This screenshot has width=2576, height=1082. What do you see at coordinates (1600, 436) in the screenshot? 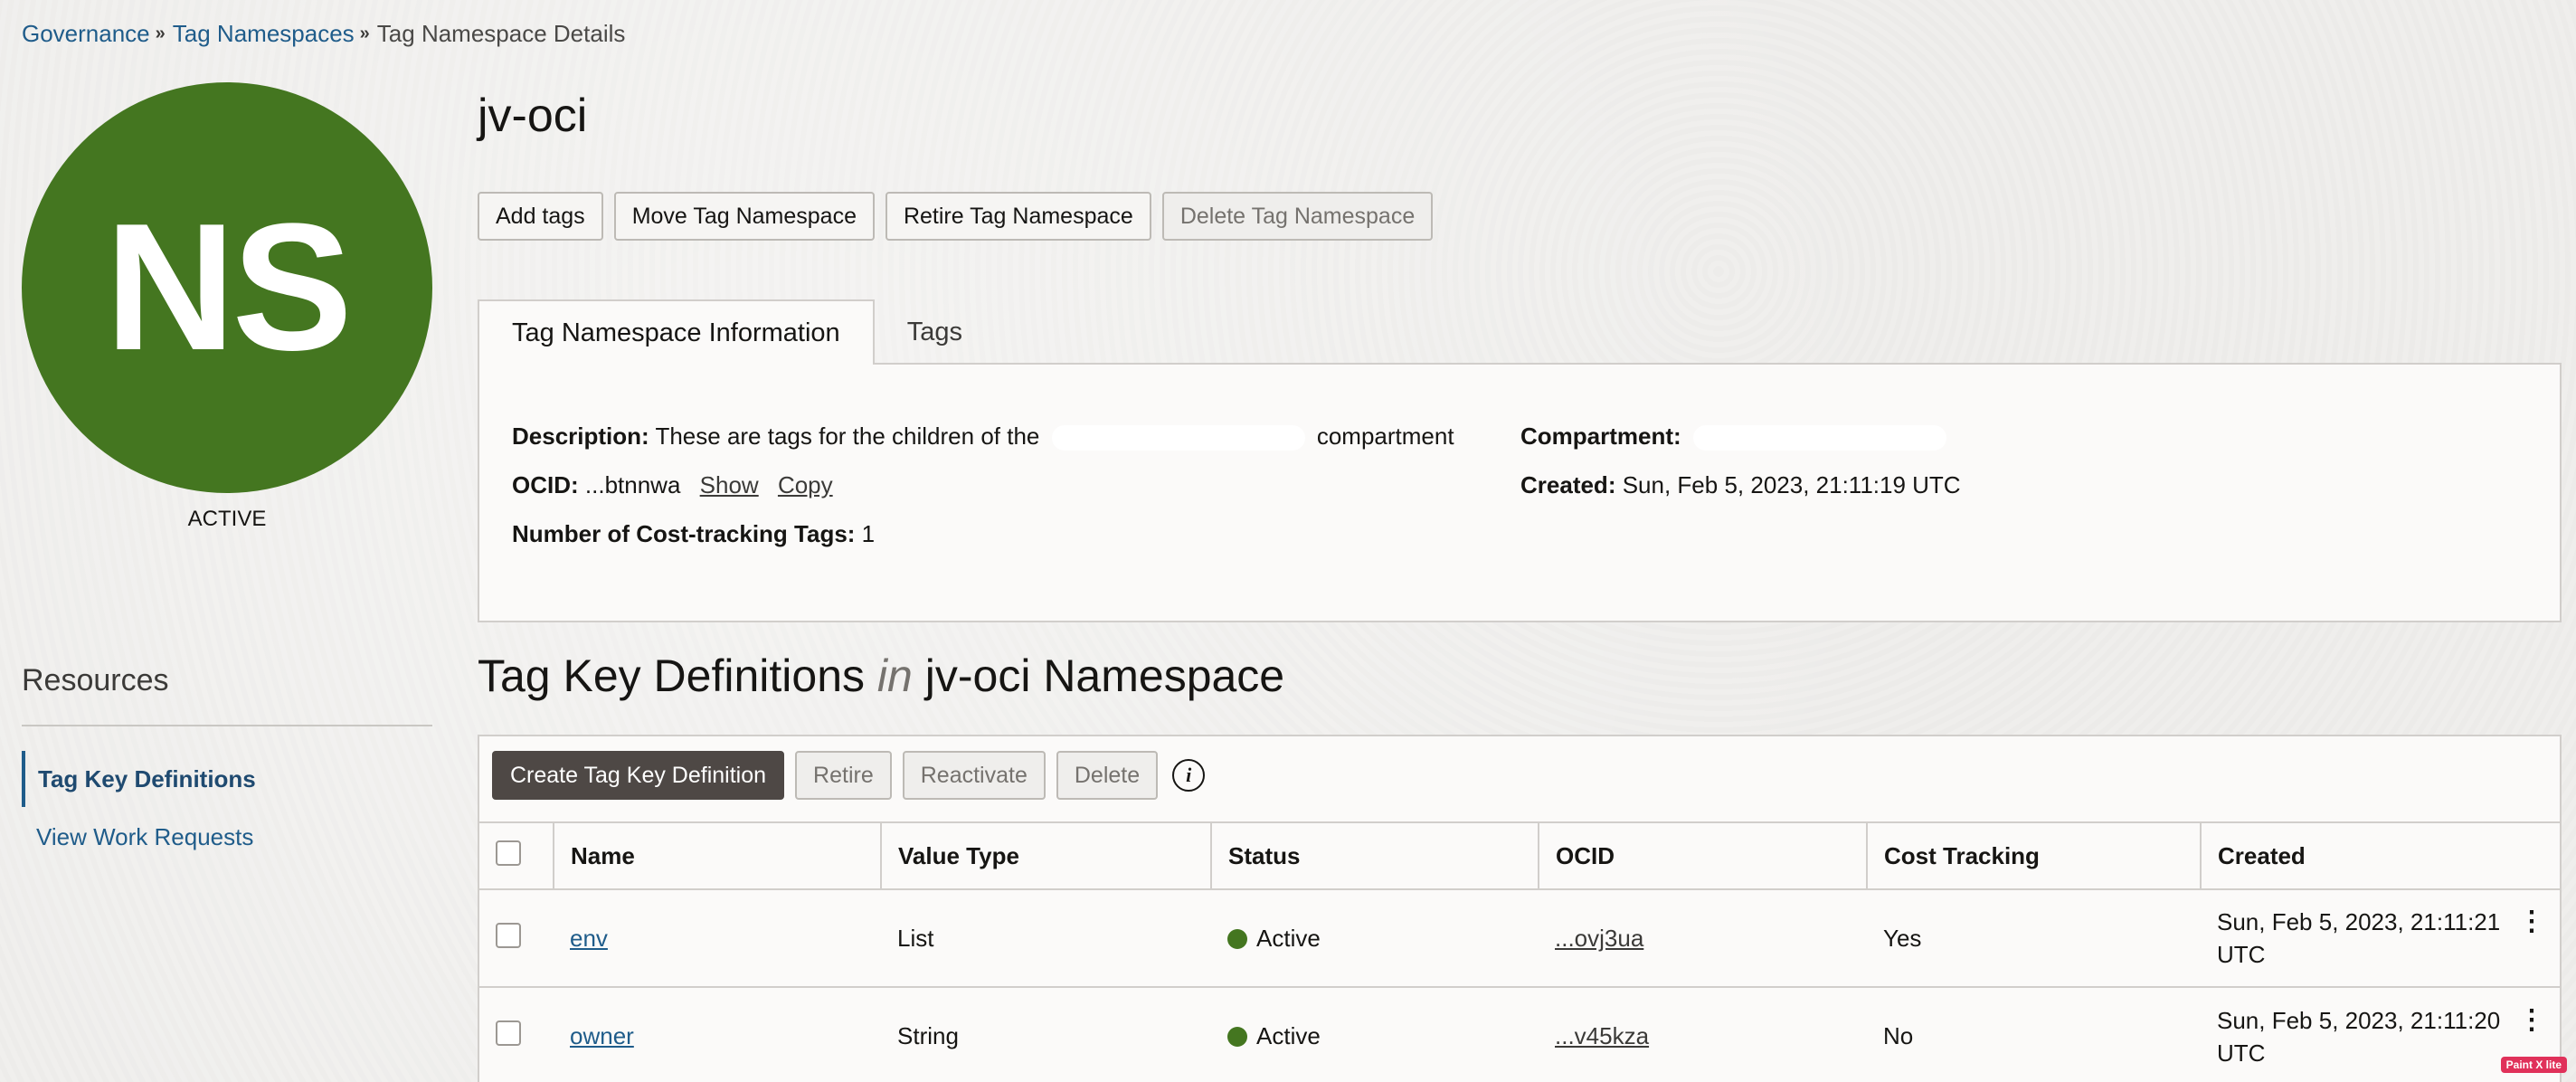
I see `compartment-label: Compartment:` at bounding box center [1600, 436].